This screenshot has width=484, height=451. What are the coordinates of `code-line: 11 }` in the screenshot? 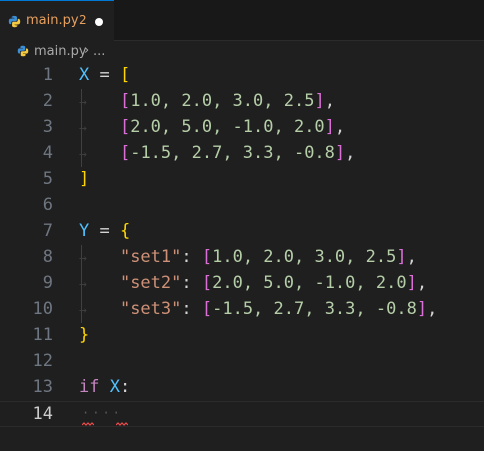 It's located at (242, 336).